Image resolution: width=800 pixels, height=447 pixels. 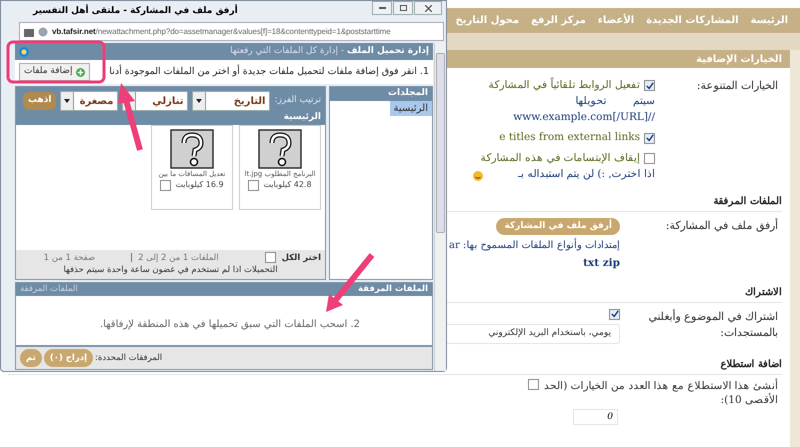 I want to click on attach-label: أرفق ملف في المشاركة:, so click(x=721, y=226).